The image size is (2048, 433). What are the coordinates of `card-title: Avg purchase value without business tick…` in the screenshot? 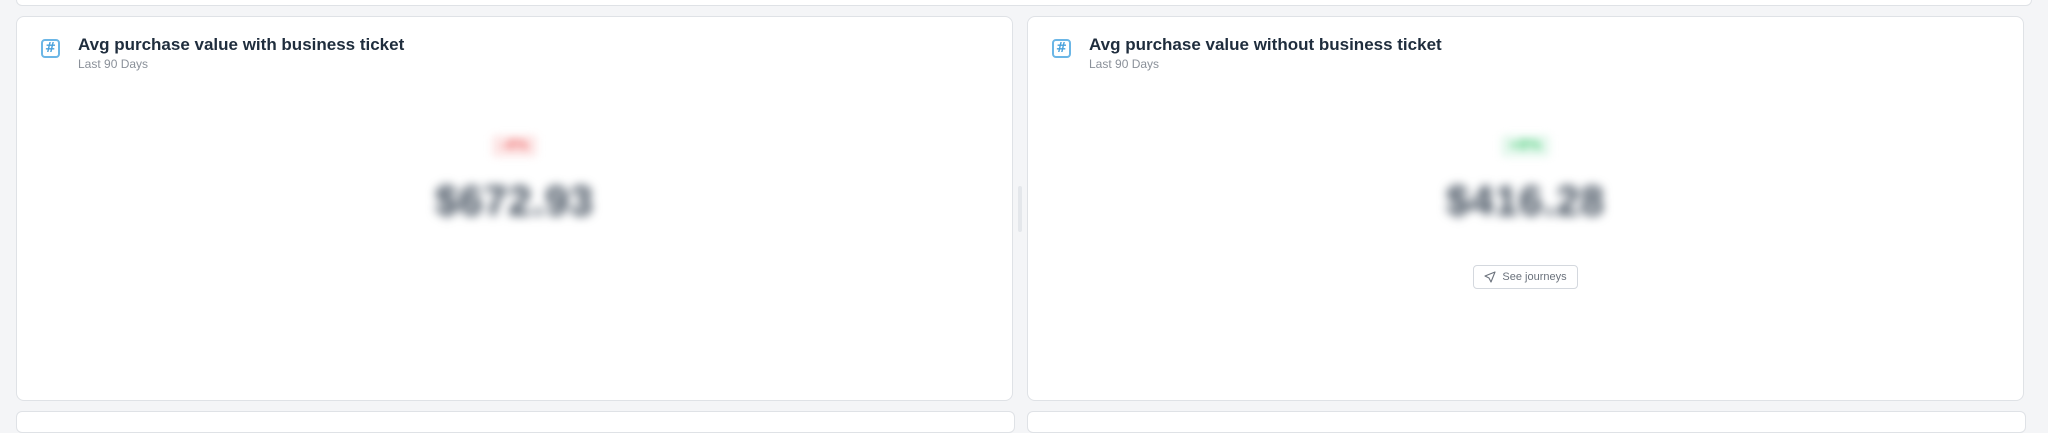 It's located at (1265, 44).